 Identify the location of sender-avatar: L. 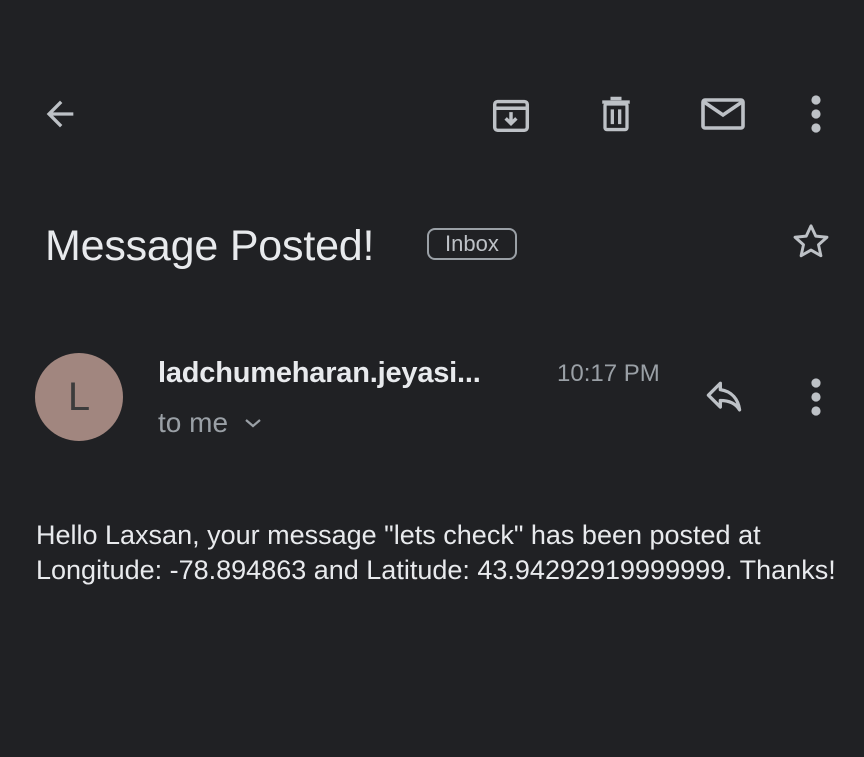
(79, 397).